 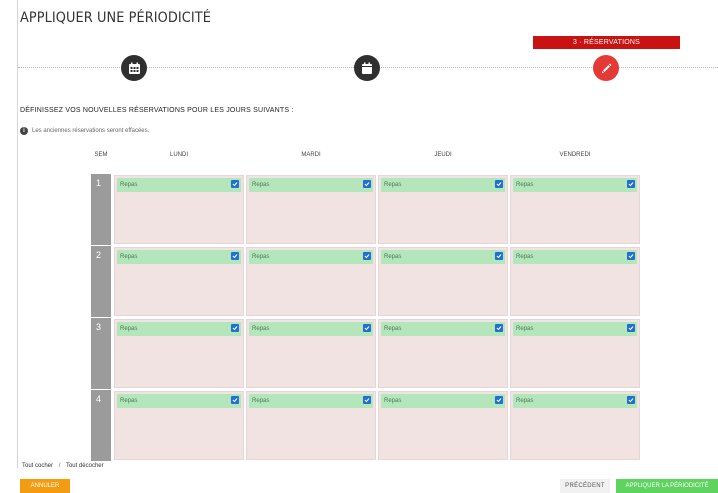 What do you see at coordinates (17, 234) in the screenshot?
I see `content-left-border` at bounding box center [17, 234].